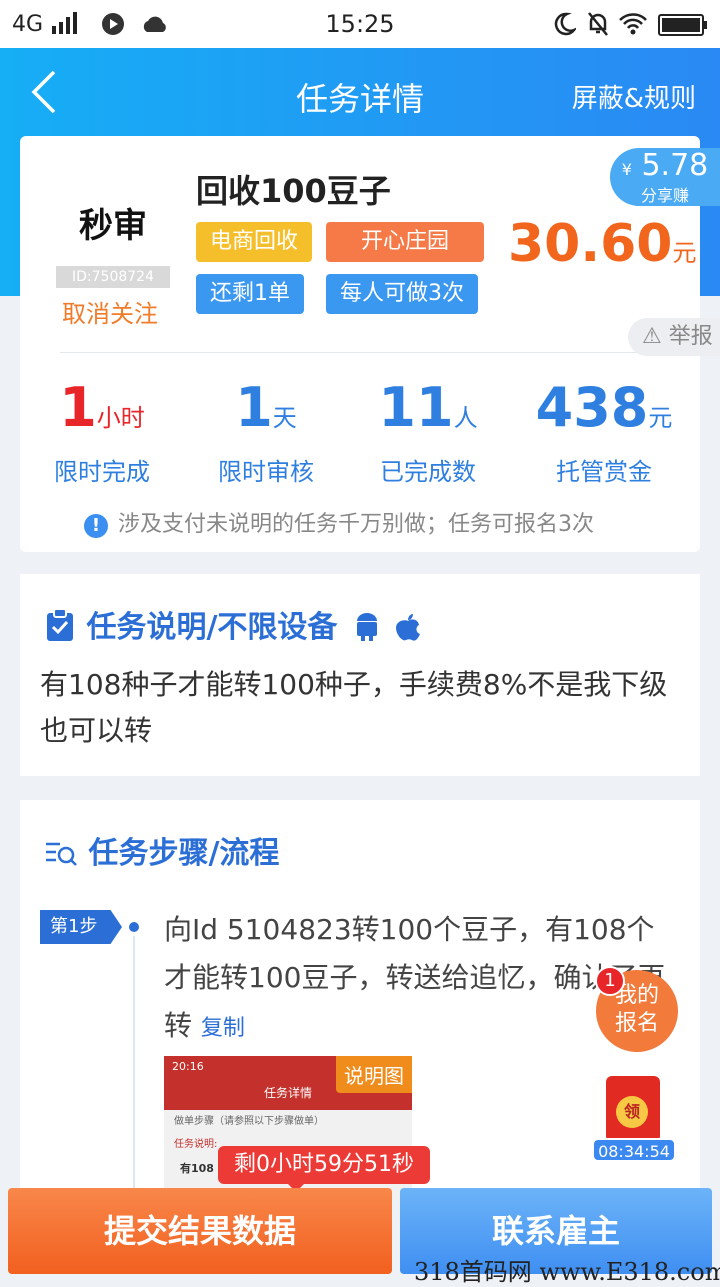  I want to click on submit-result-button: 提交结果数据, so click(200, 1231).